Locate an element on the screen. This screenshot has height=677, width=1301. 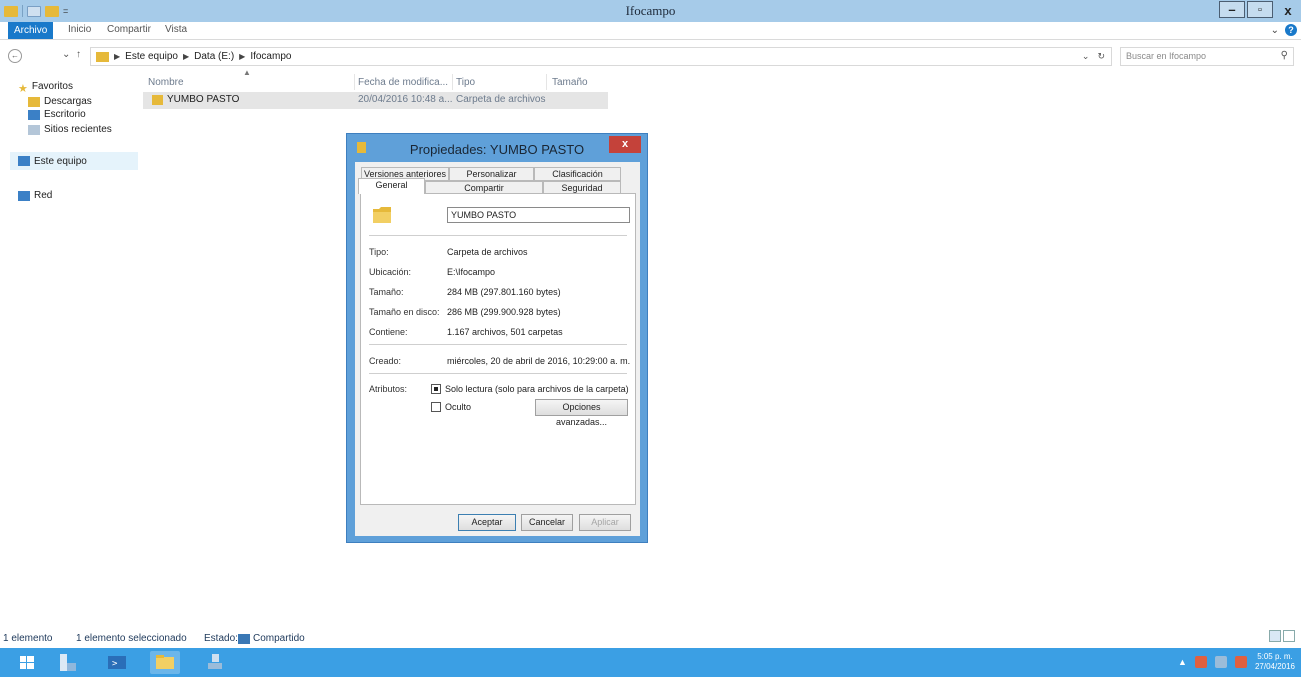
address-dropdown-icon: ⌄ is located at coordinates (1086, 56).